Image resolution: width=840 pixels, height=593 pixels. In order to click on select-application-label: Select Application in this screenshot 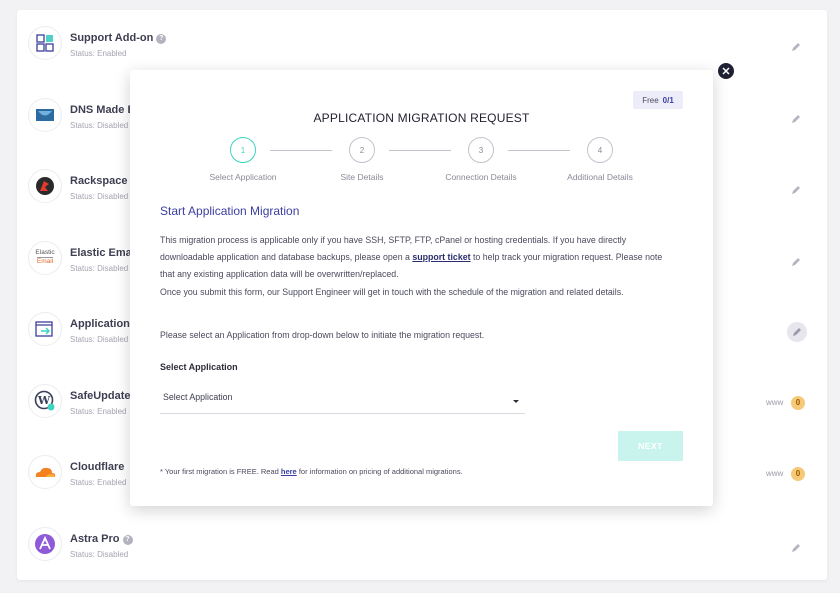, I will do `click(199, 367)`.